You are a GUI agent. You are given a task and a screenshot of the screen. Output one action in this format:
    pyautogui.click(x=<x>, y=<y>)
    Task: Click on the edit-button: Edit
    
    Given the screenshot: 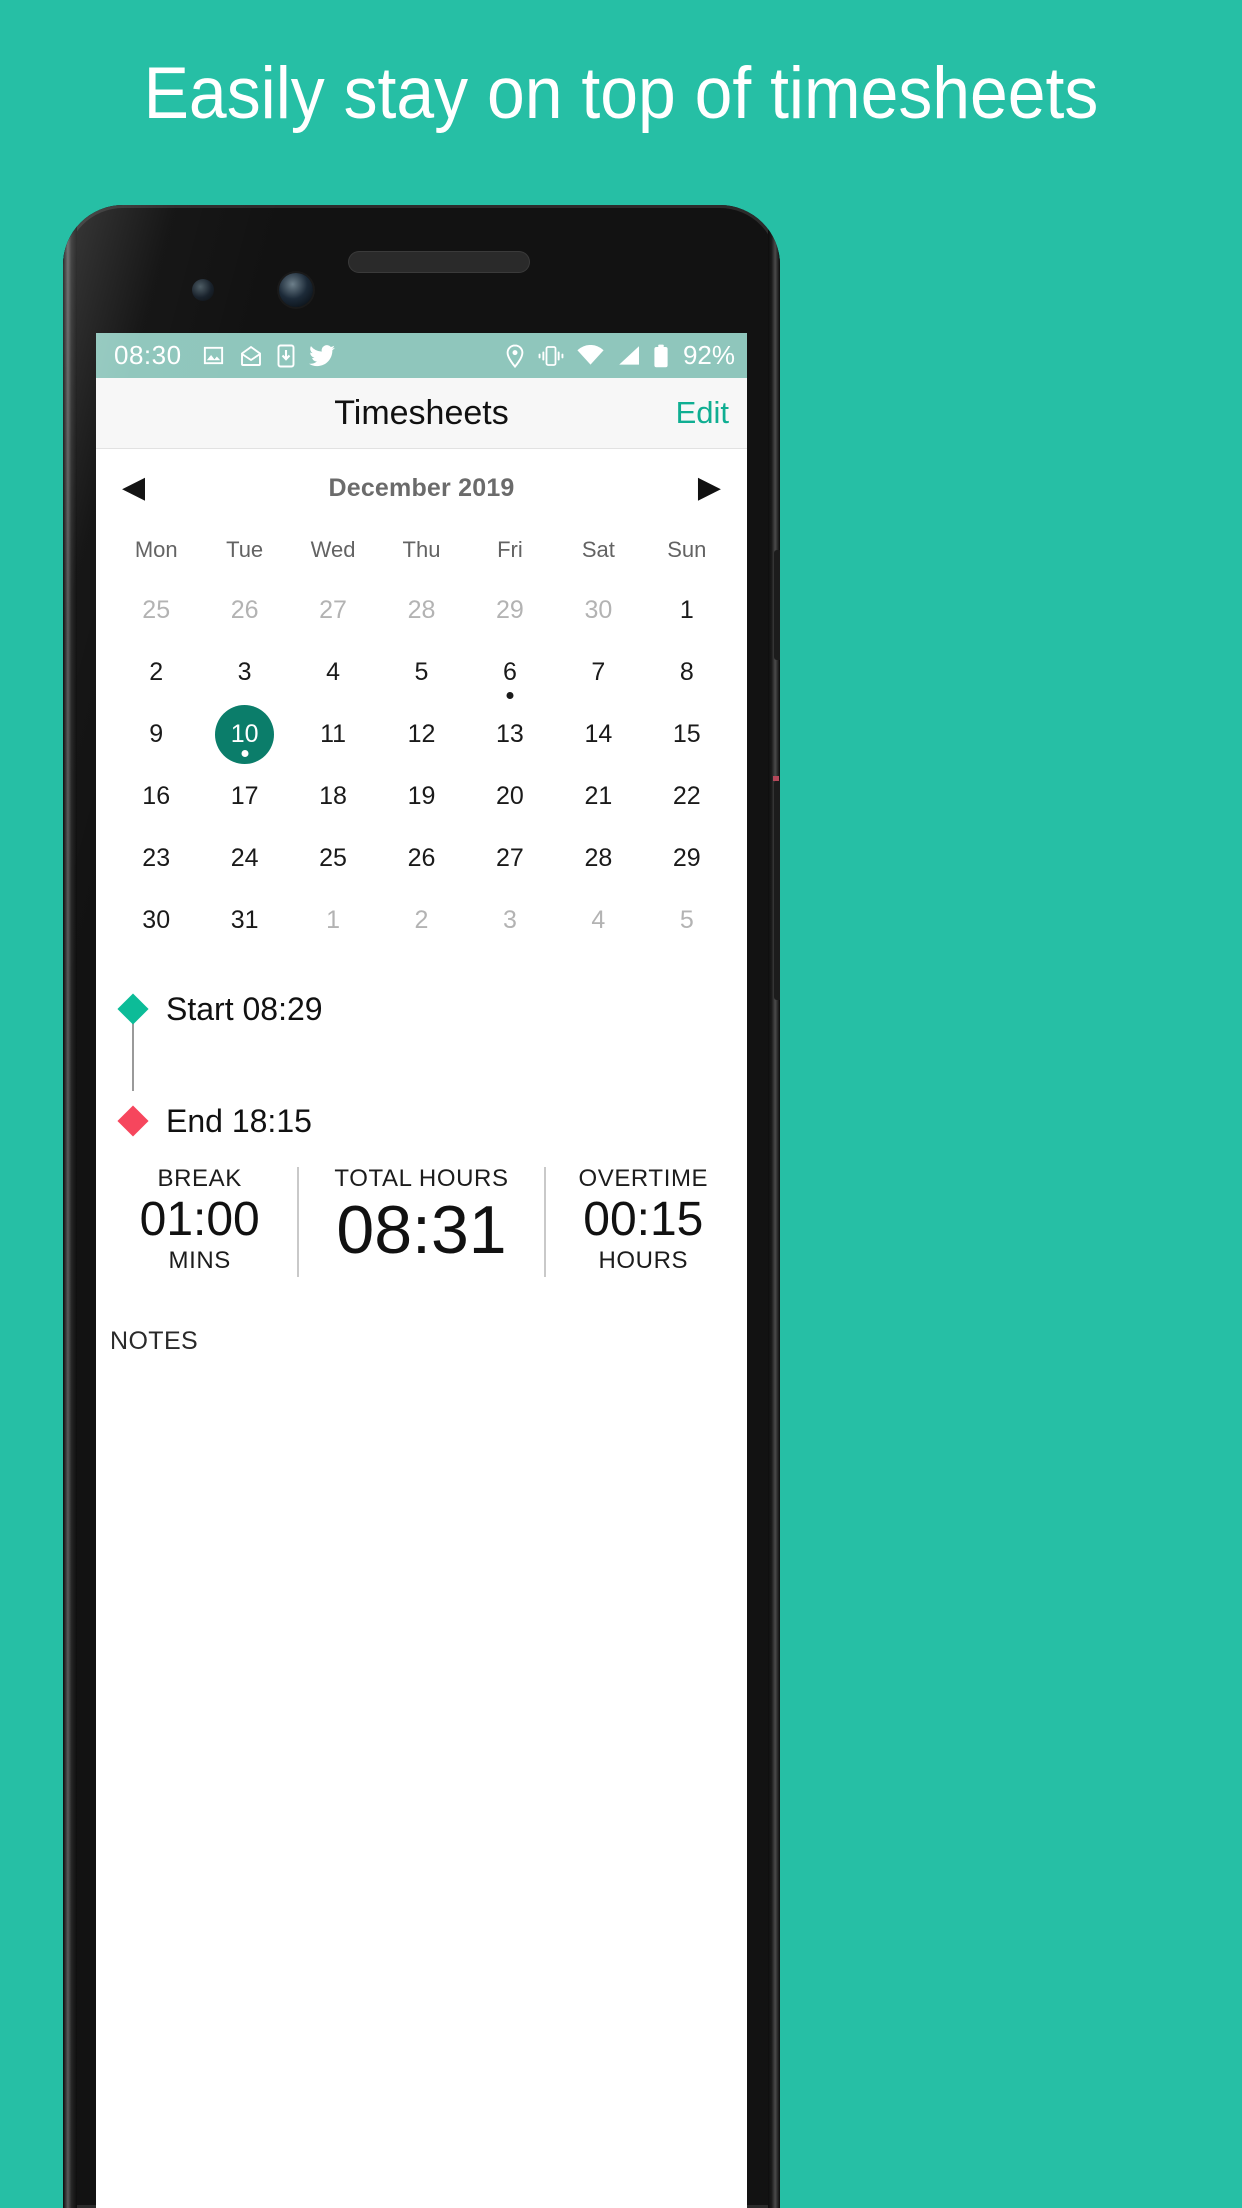 What is the action you would take?
    pyautogui.click(x=702, y=413)
    